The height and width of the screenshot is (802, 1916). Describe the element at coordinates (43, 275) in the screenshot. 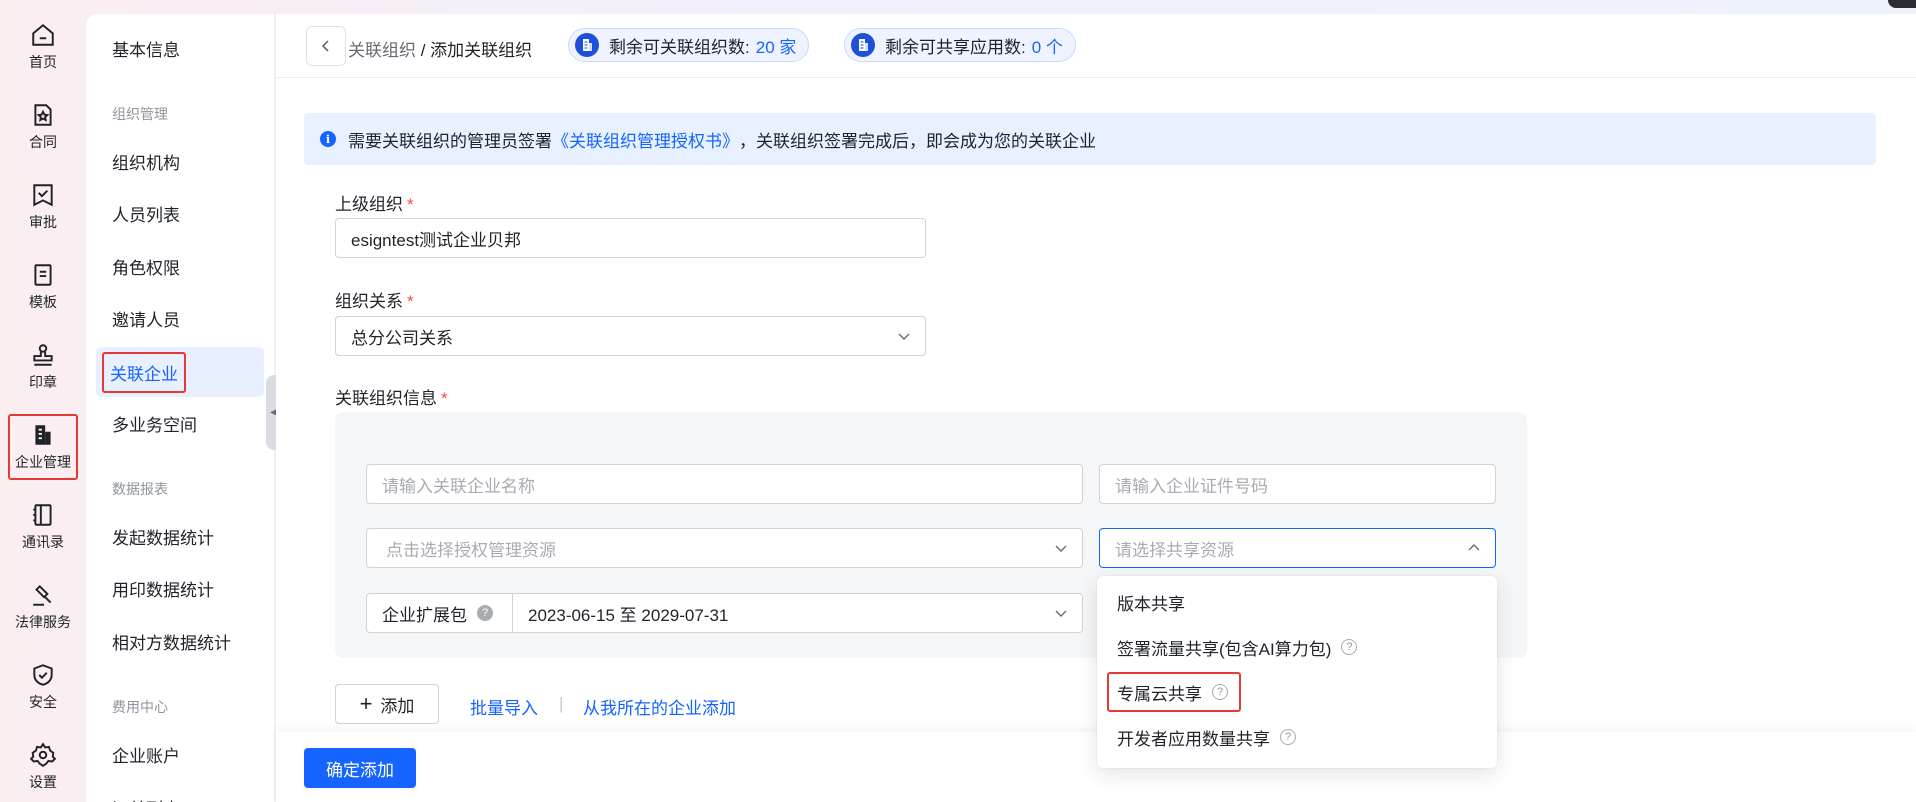

I see `template-icon` at that location.